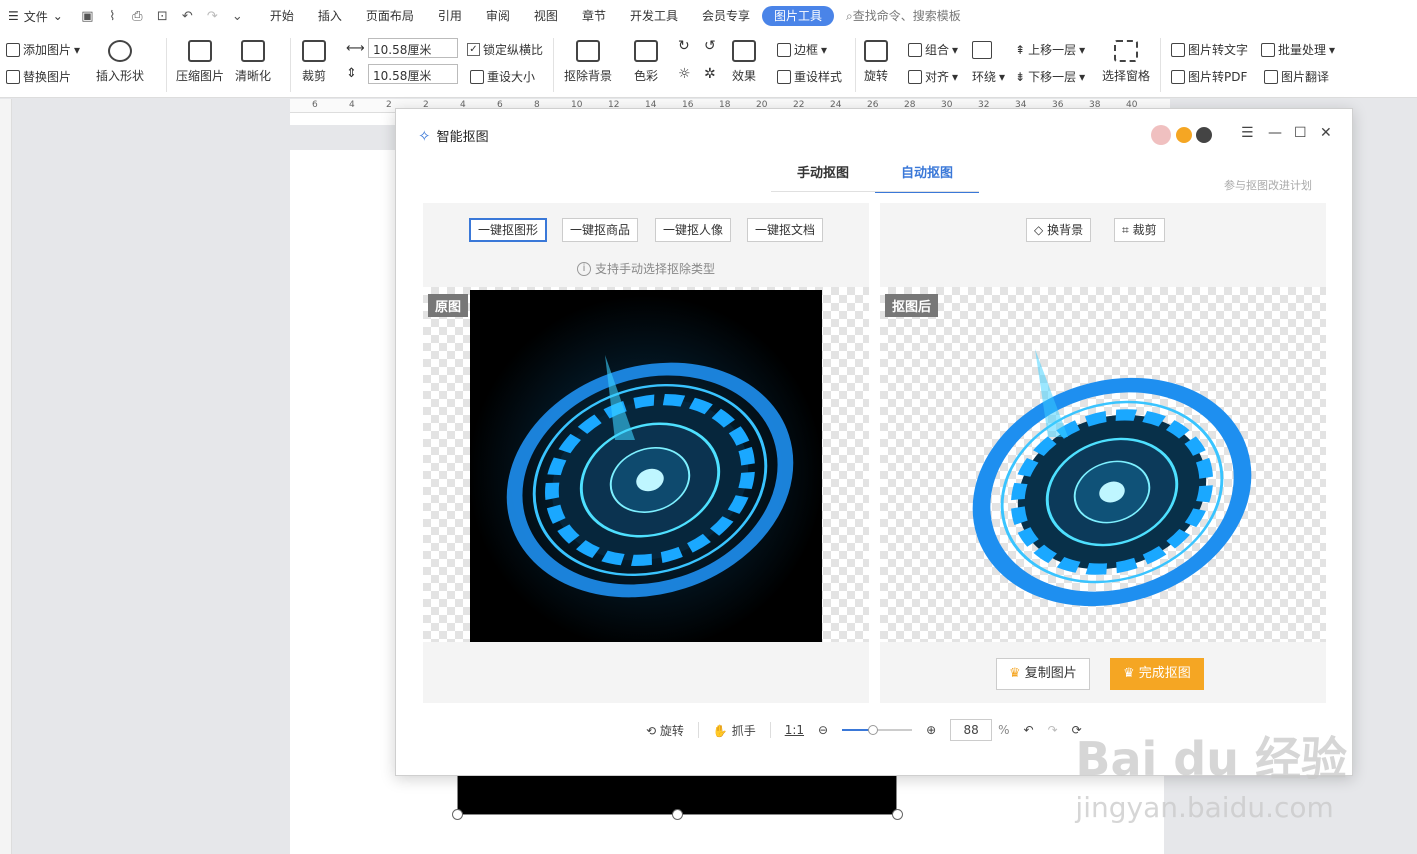  Describe the element at coordinates (646, 466) in the screenshot. I see `original-image` at that location.